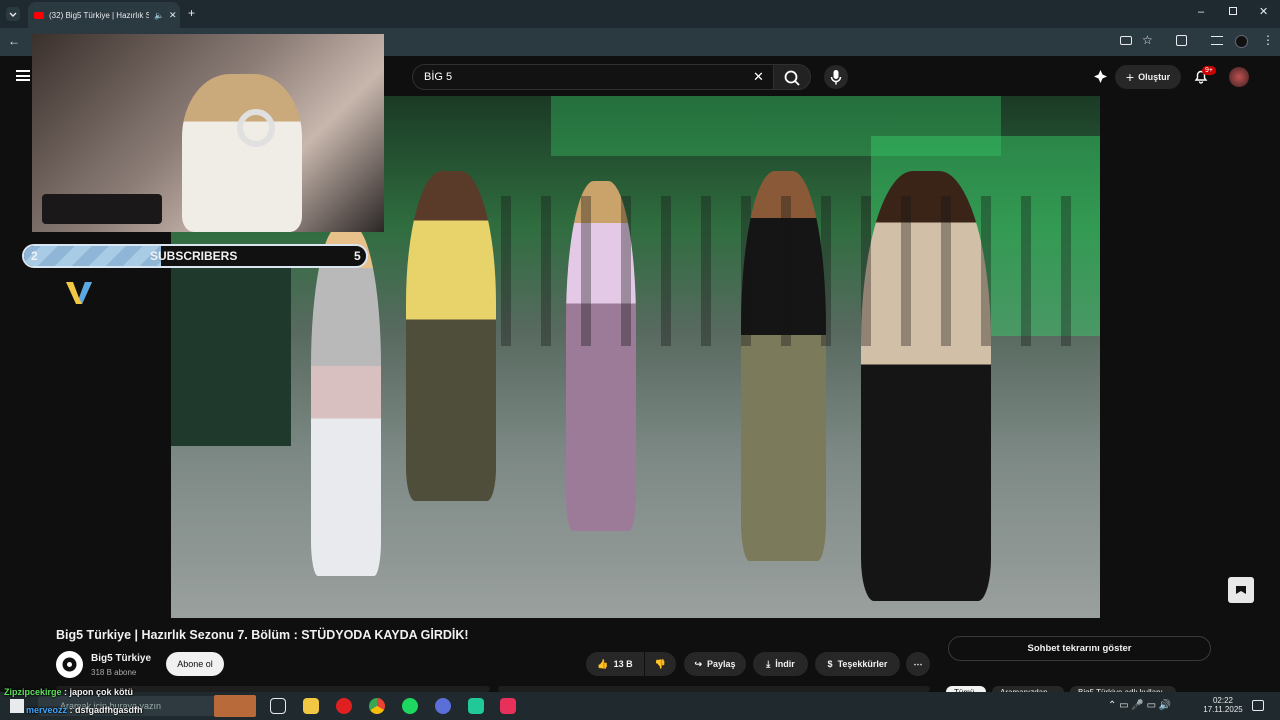 The image size is (1280, 720). What do you see at coordinates (1239, 77) in the screenshot?
I see `avatar` at bounding box center [1239, 77].